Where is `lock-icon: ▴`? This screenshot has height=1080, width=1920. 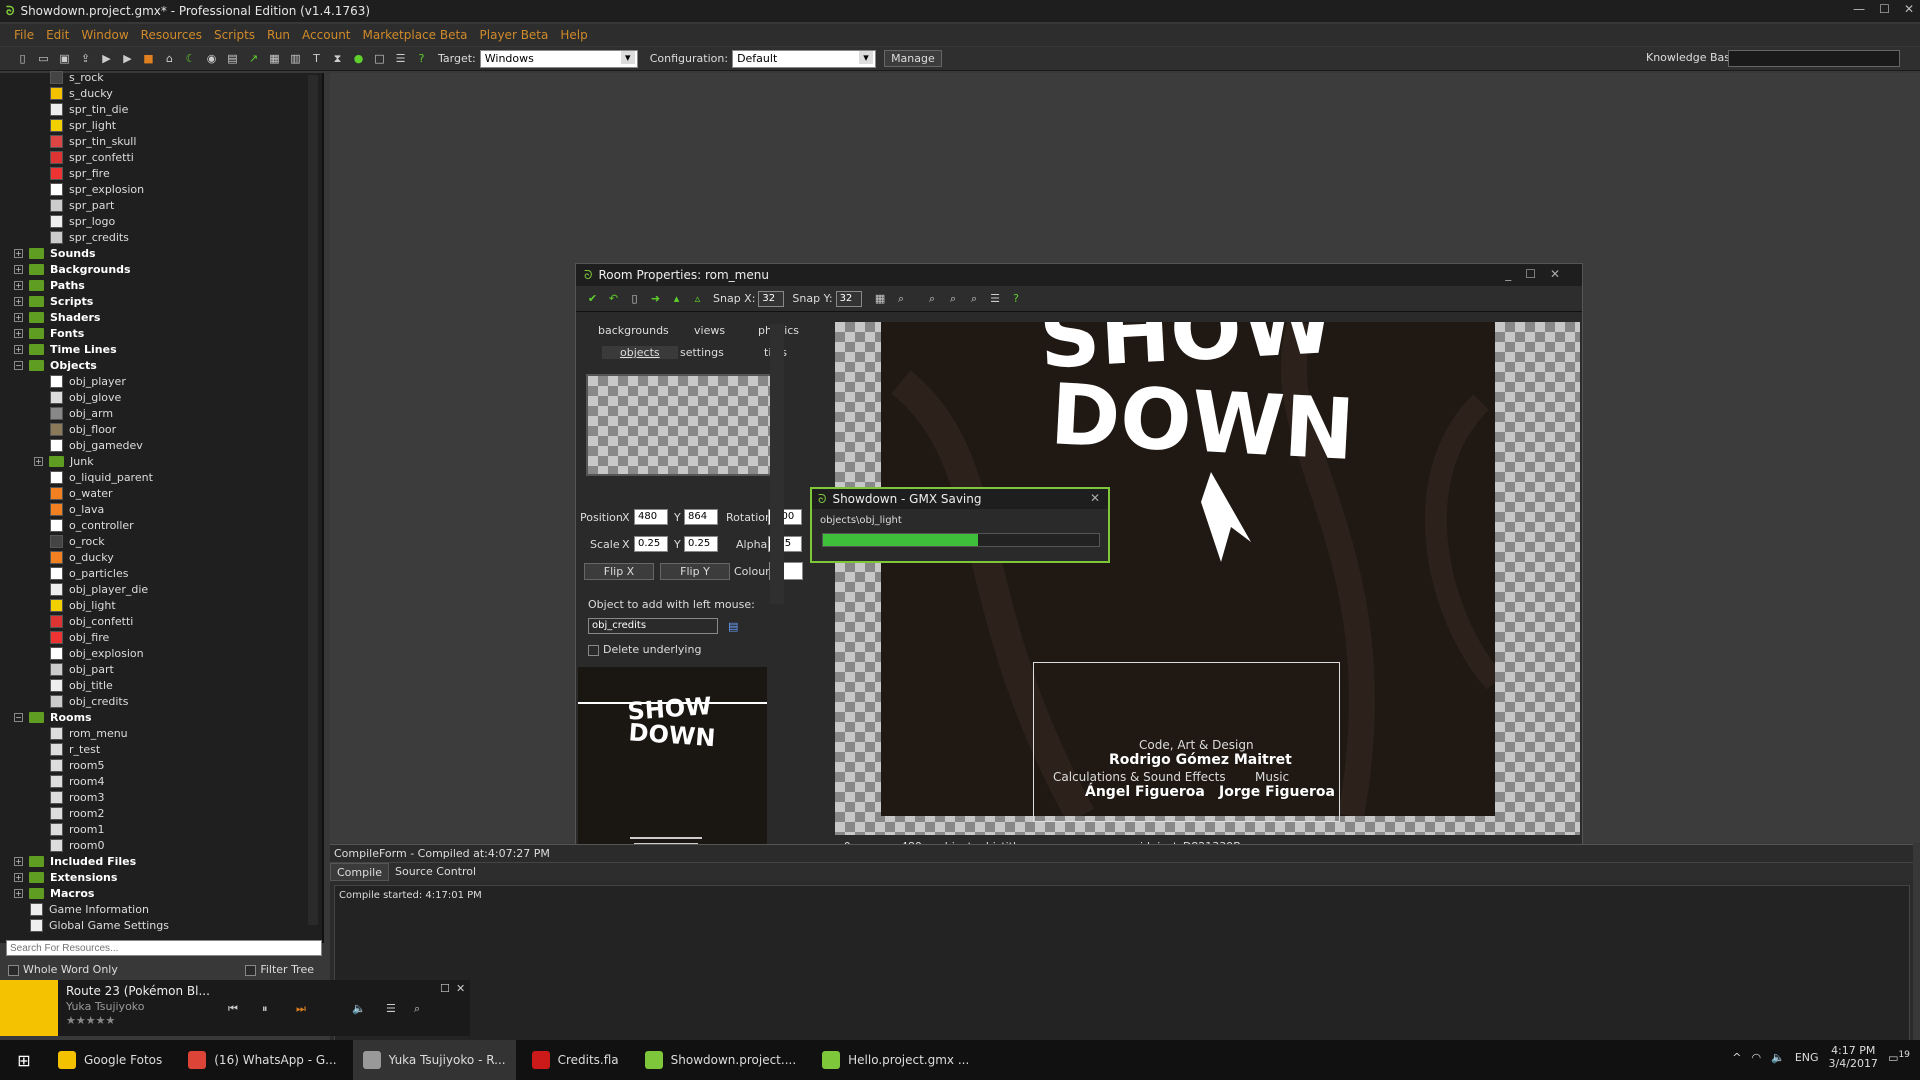
lock-icon: ▴ is located at coordinates (676, 298).